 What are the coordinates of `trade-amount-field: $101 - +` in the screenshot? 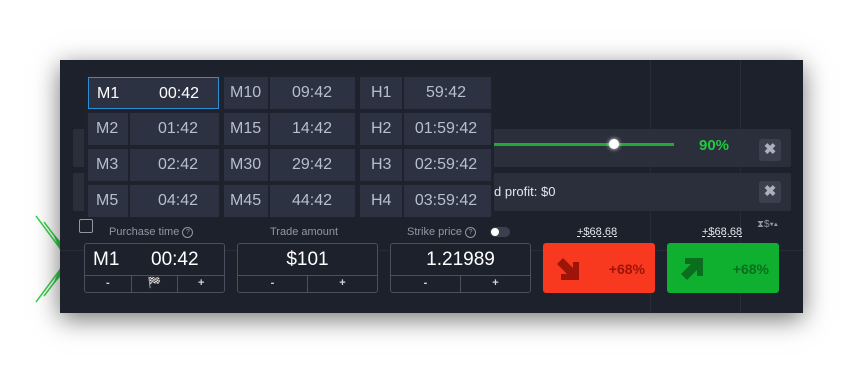 It's located at (307, 268).